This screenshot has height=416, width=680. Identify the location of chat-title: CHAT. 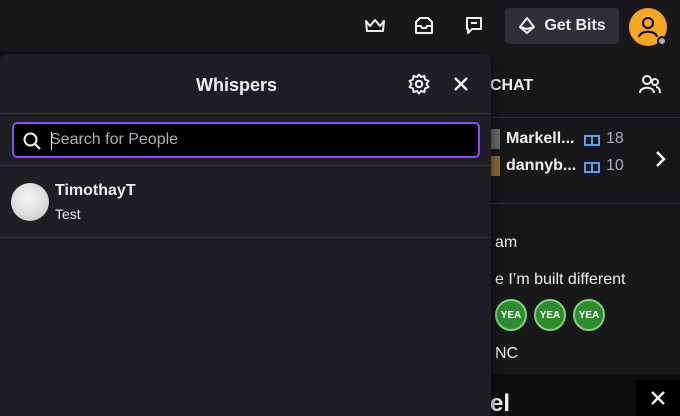
(512, 85).